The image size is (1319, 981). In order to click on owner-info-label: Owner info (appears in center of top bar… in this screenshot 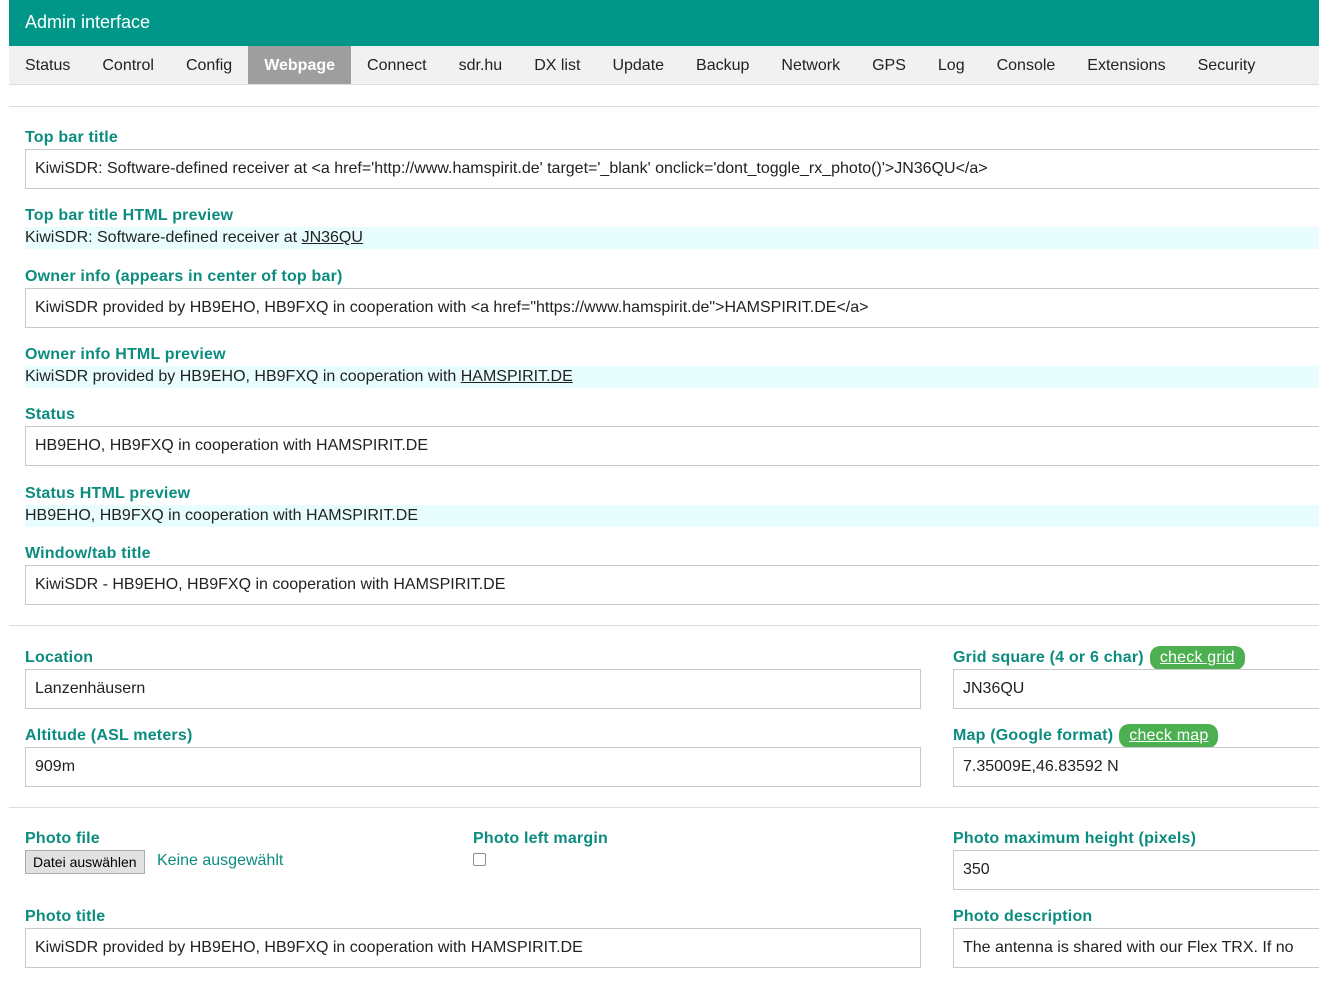, I will do `click(184, 276)`.